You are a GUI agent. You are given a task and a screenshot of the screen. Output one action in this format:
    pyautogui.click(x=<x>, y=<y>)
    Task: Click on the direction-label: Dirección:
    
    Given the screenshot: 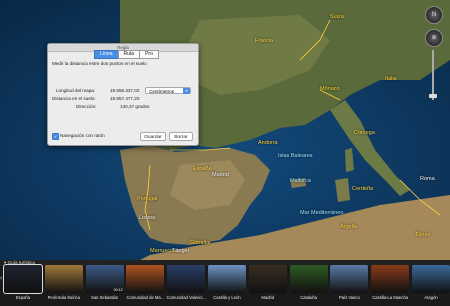 What is the action you would take?
    pyautogui.click(x=86, y=106)
    